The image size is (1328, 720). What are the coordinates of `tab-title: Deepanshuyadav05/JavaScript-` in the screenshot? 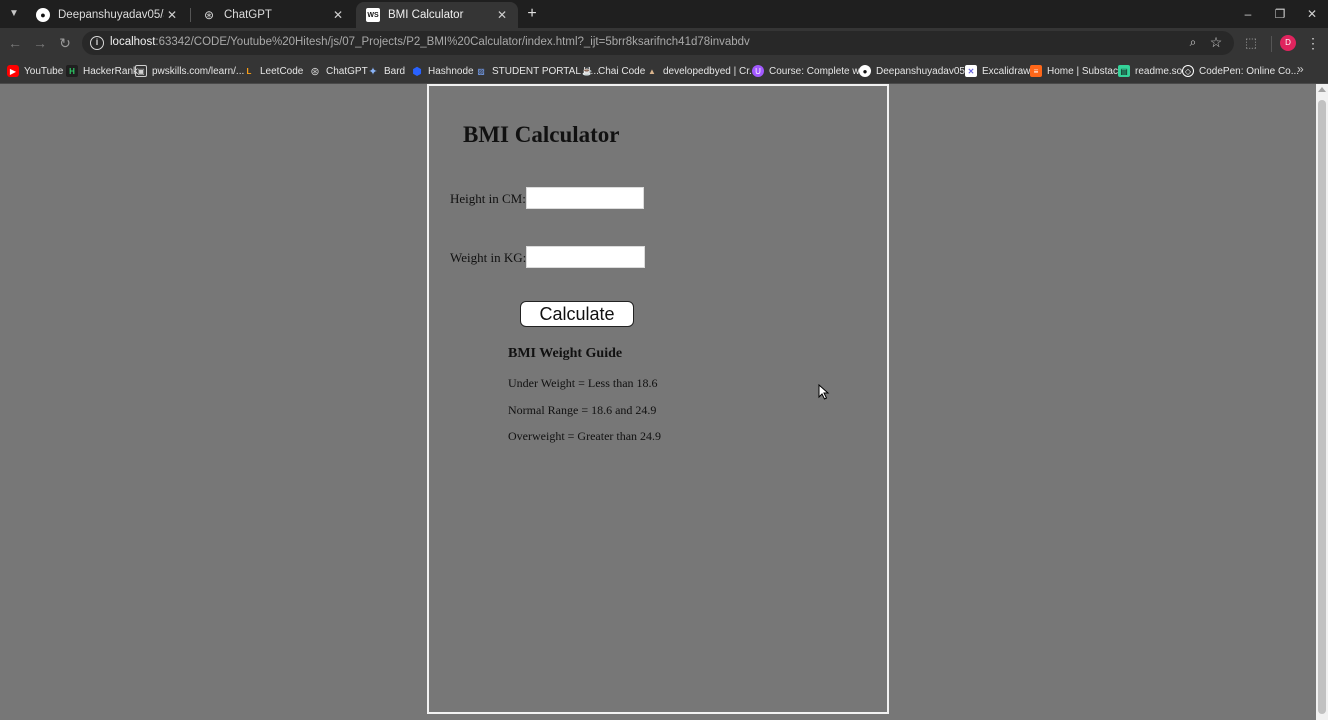 It's located at (111, 15).